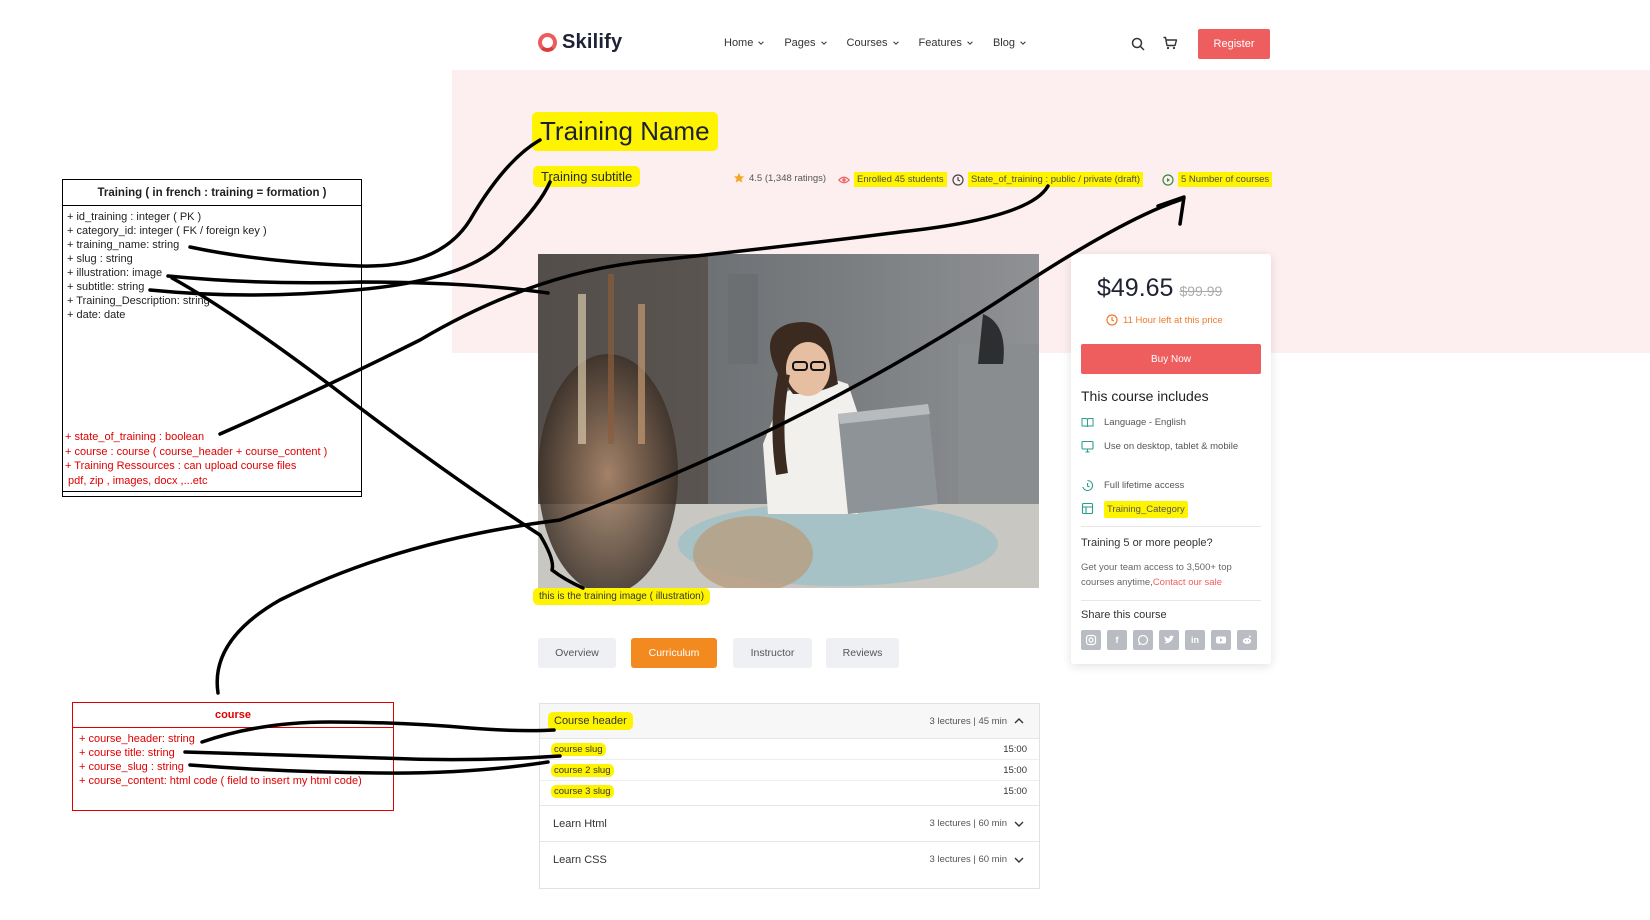  I want to click on training-image, so click(788, 421).